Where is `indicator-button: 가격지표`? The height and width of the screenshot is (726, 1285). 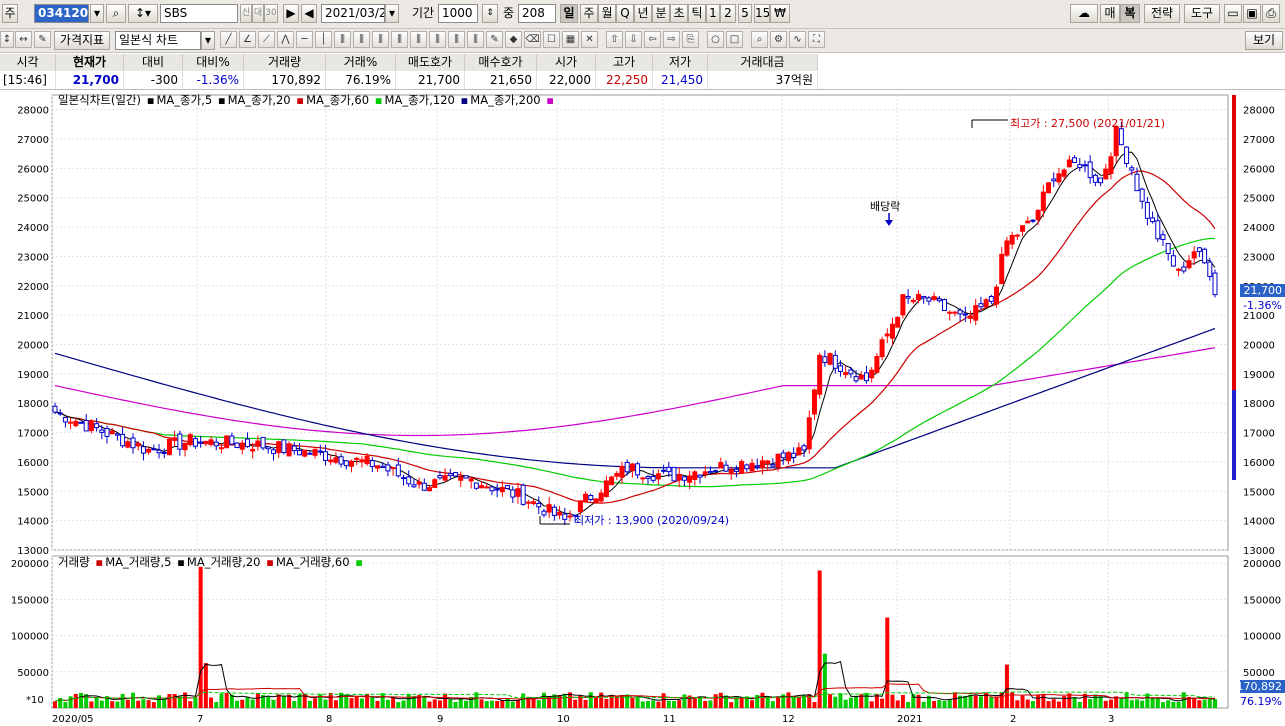
indicator-button: 가격지표 is located at coordinates (82, 40).